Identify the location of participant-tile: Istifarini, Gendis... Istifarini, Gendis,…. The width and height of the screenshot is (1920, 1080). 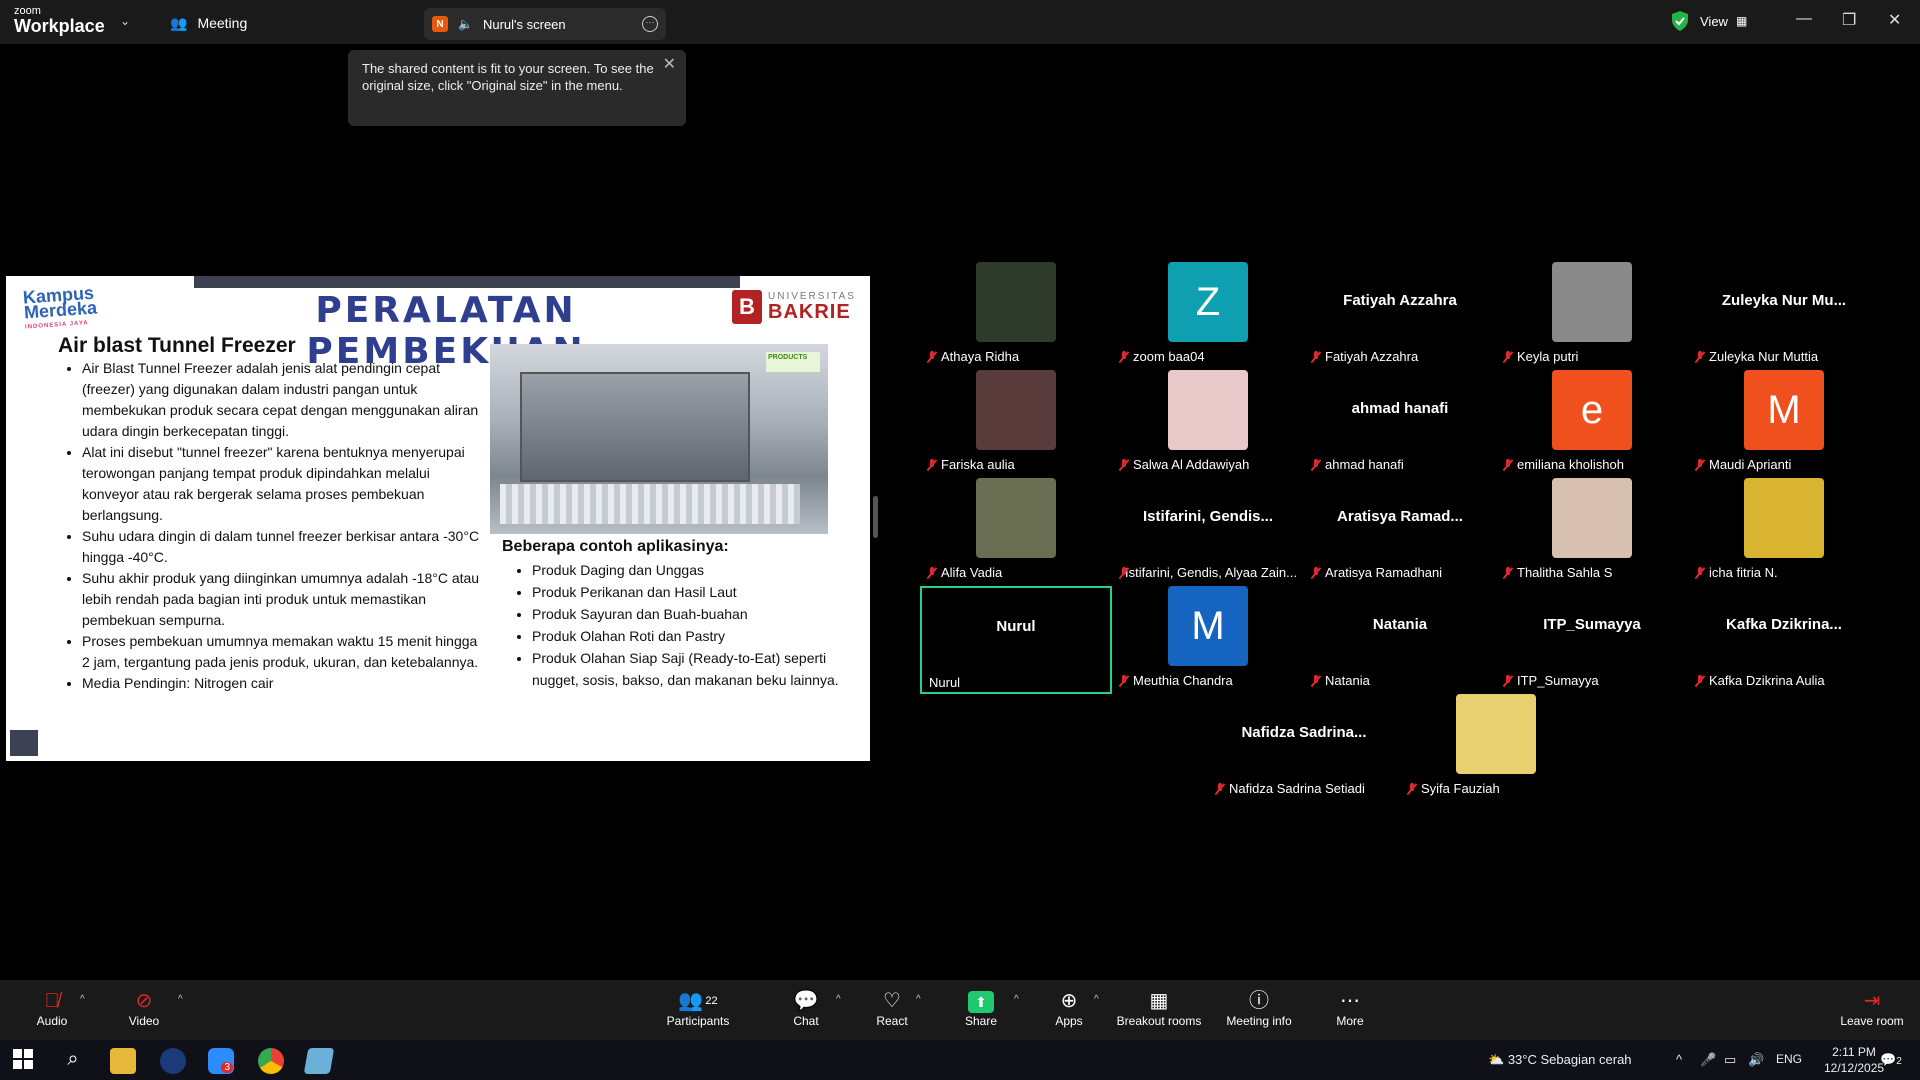
(1208, 532).